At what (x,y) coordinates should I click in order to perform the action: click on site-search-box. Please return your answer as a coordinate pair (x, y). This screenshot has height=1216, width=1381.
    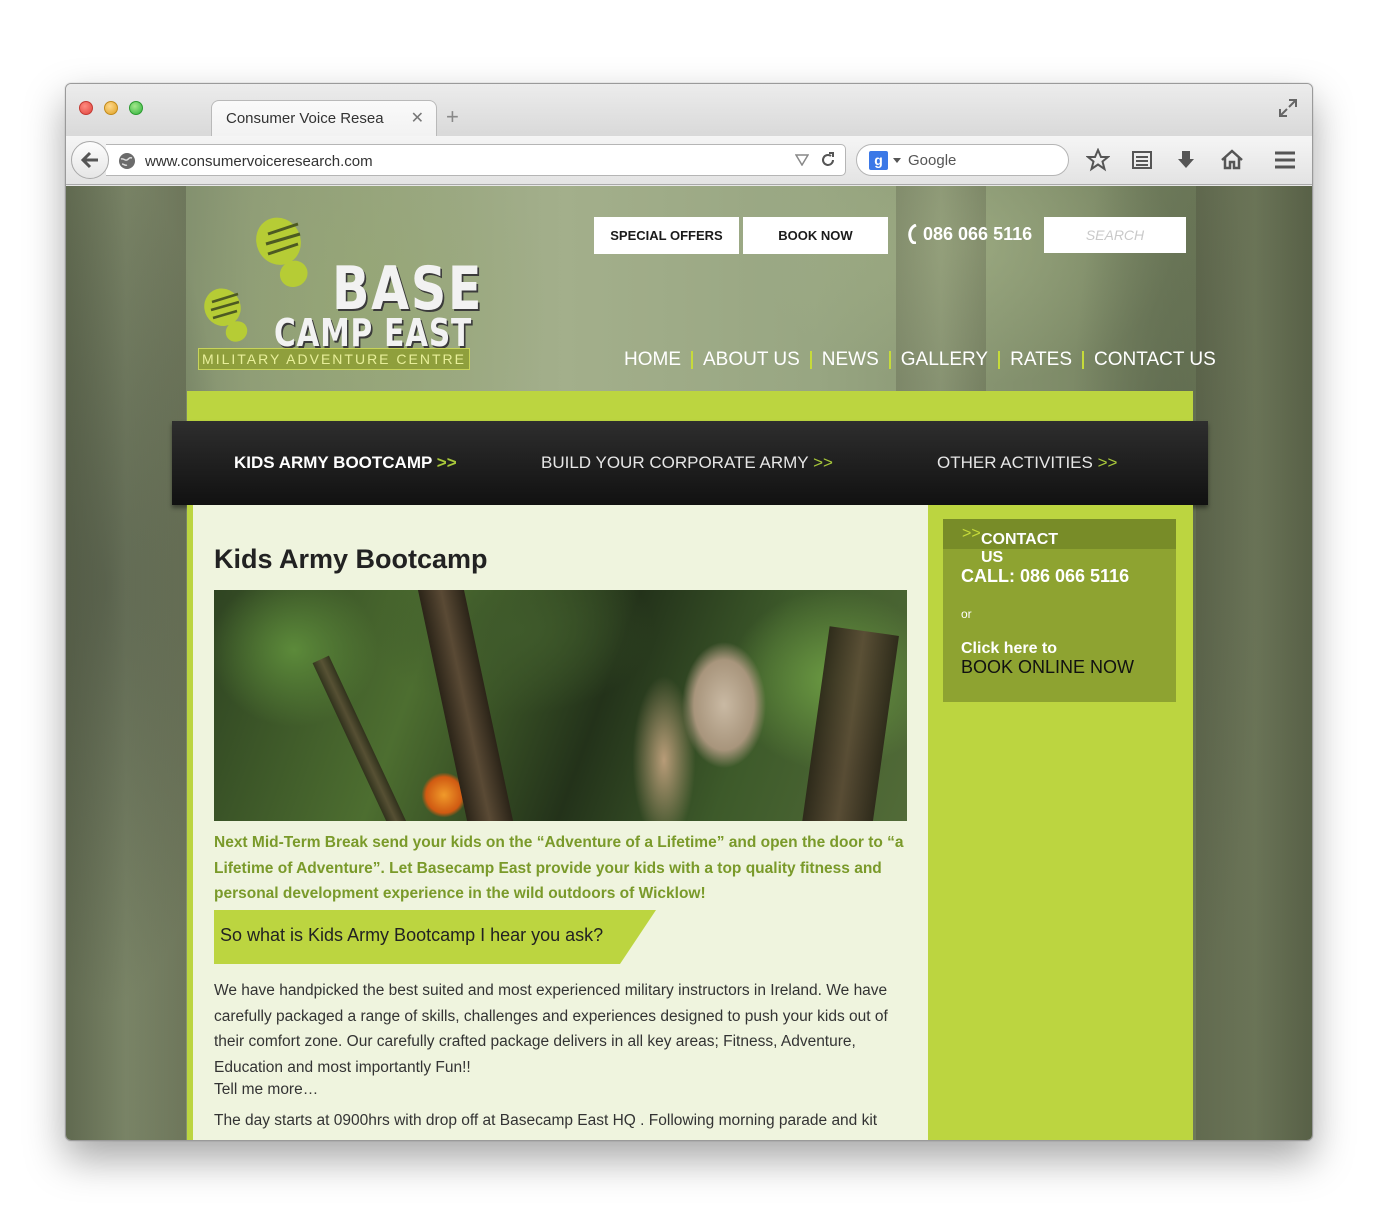
    Looking at the image, I should click on (1115, 235).